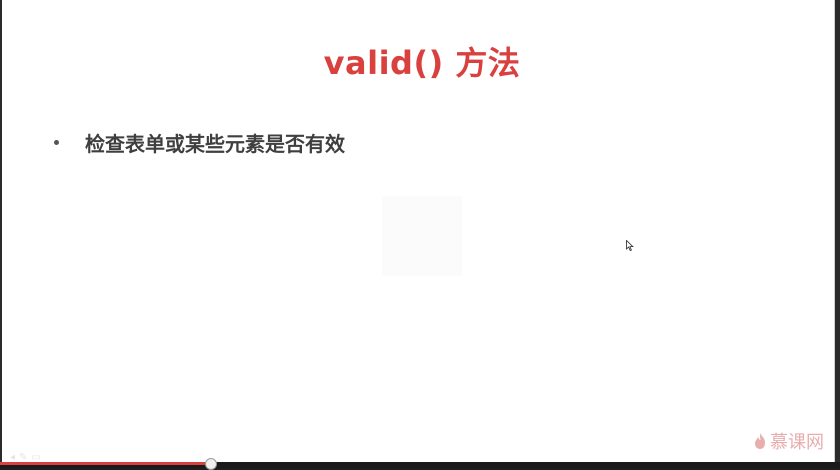 The width and height of the screenshot is (840, 470). I want to click on progress-fill, so click(105, 463).